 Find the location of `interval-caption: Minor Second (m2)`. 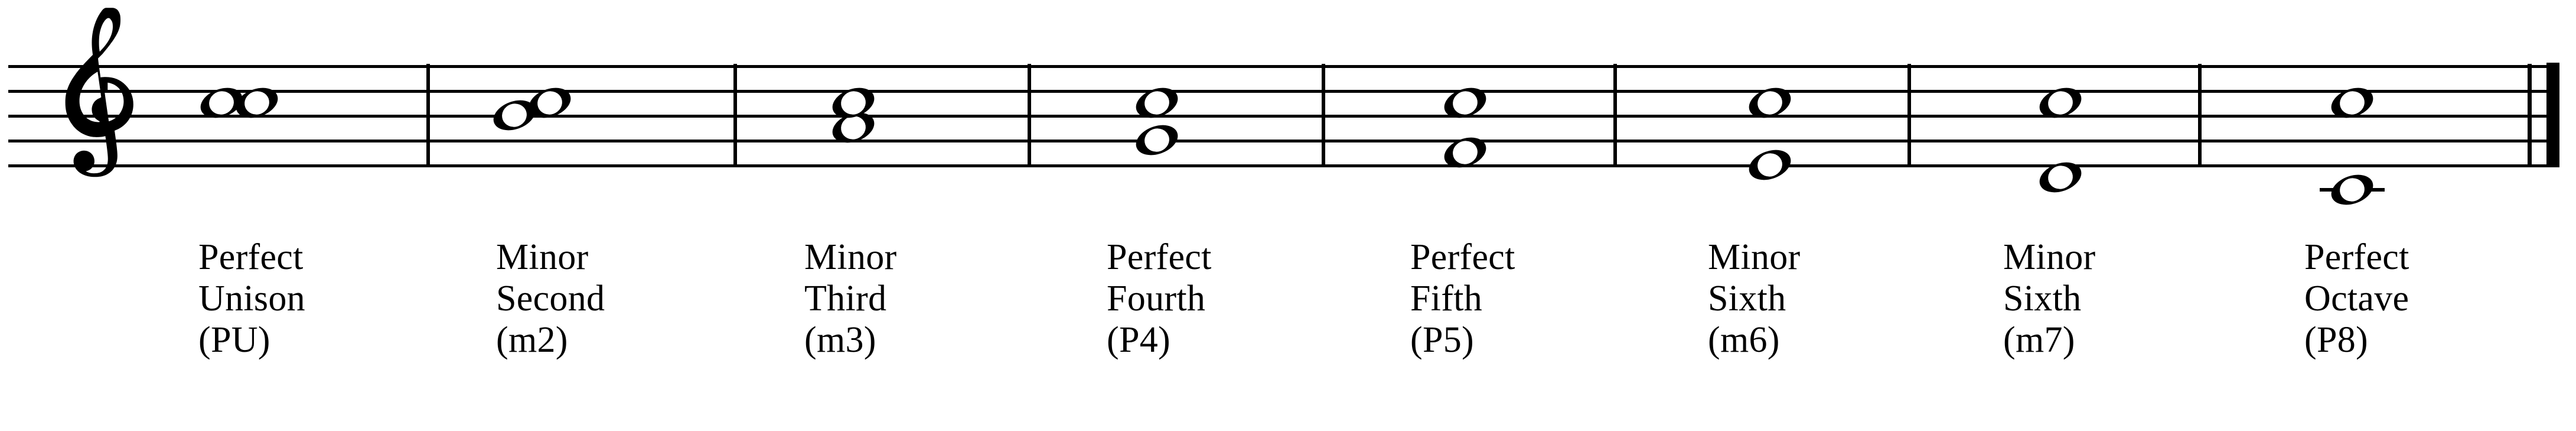

interval-caption: Minor Second (m2) is located at coordinates (551, 298).